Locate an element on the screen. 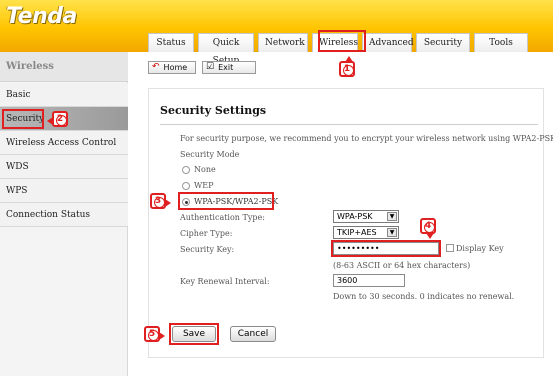  callout-4-number: 4 is located at coordinates (428, 226).